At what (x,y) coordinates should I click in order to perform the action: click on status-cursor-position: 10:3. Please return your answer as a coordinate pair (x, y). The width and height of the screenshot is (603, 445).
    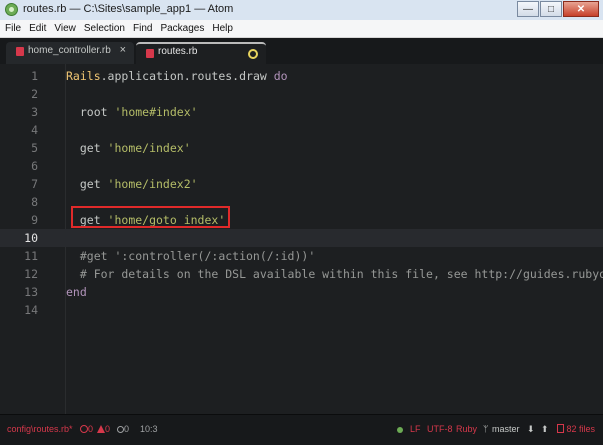
    Looking at the image, I should click on (149, 429).